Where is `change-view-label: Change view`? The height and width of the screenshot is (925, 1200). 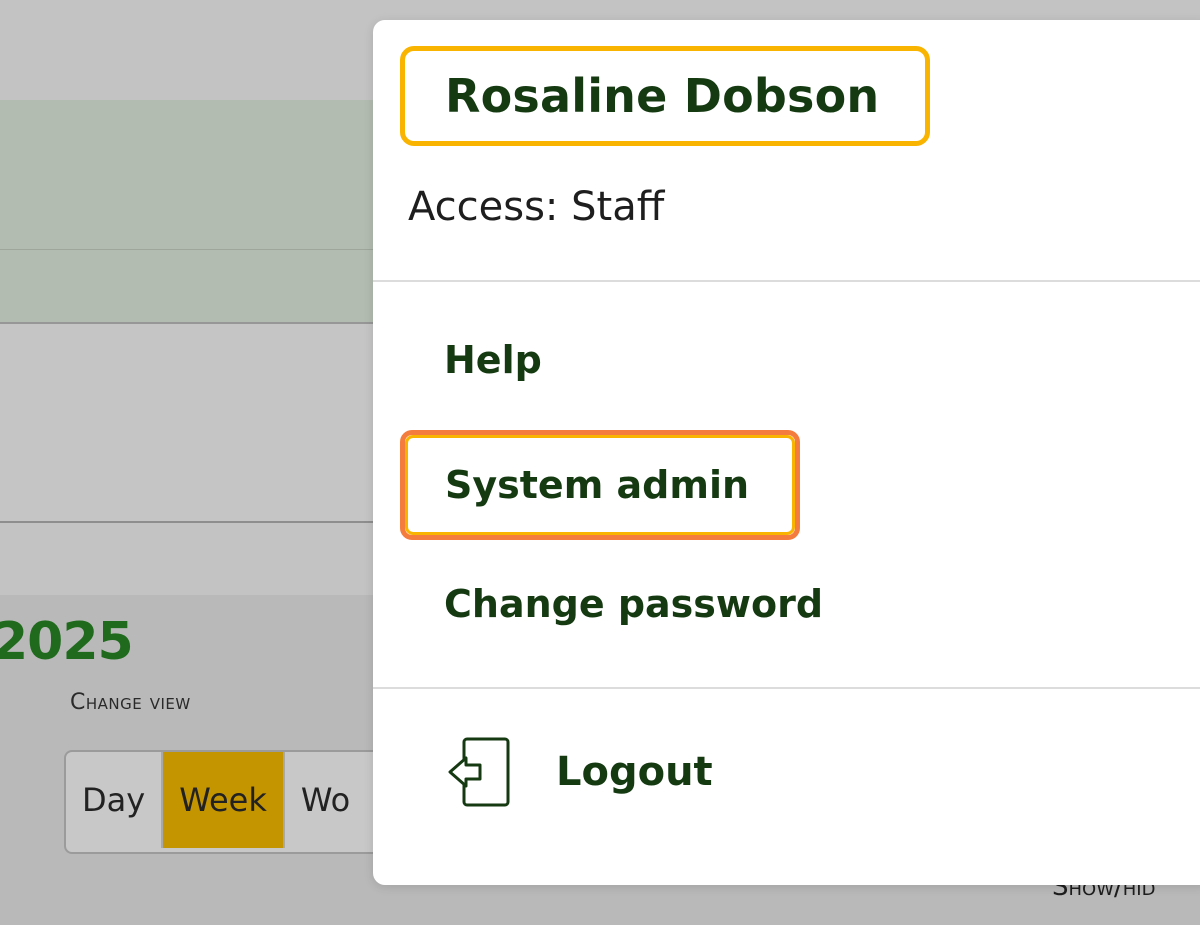
change-view-label: Change view is located at coordinates (130, 702).